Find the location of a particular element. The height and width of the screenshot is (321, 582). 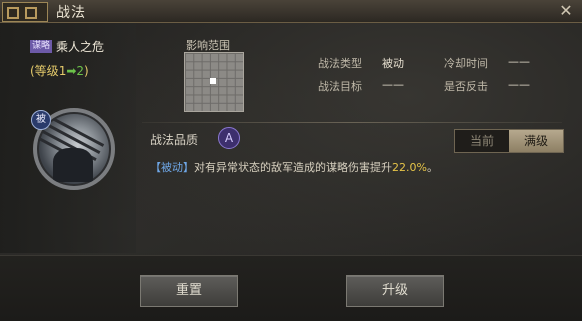

upgrade-button: 升级 is located at coordinates (395, 291).